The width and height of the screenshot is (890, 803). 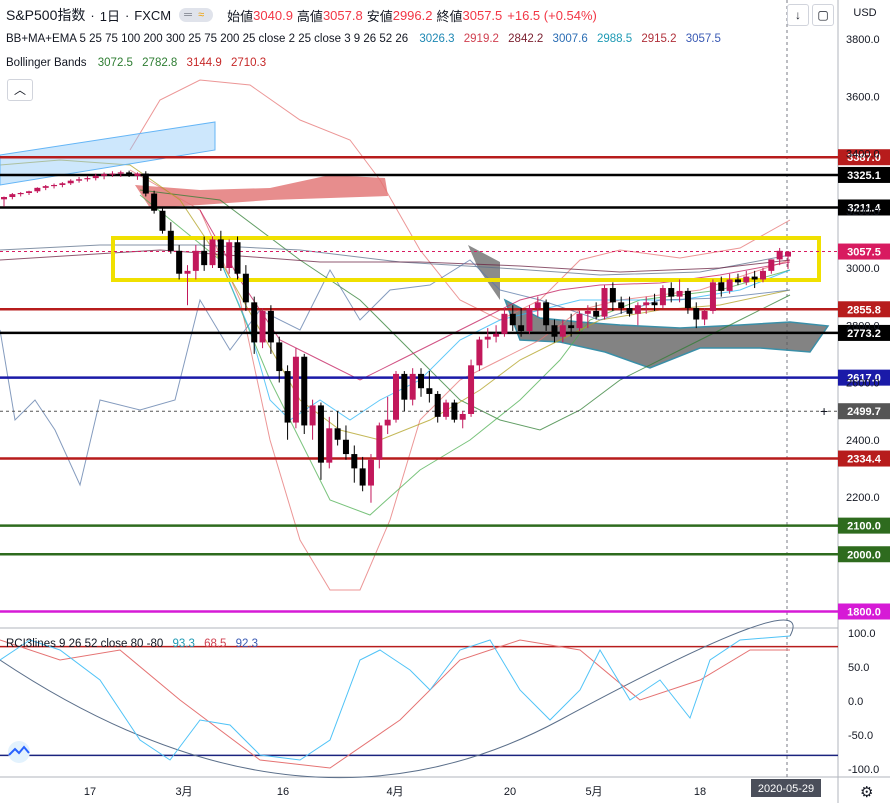 What do you see at coordinates (864, 253) in the screenshot?
I see `price-label-text: 3057.5` at bounding box center [864, 253].